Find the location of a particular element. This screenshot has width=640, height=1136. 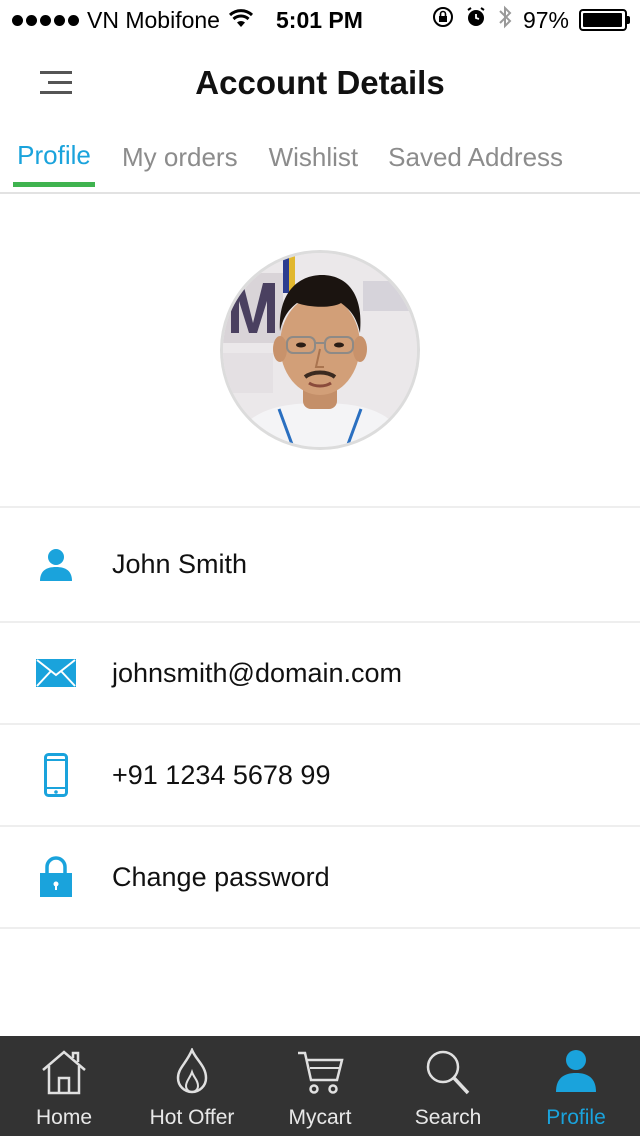

nav-home: Home is located at coordinates (64, 1086).